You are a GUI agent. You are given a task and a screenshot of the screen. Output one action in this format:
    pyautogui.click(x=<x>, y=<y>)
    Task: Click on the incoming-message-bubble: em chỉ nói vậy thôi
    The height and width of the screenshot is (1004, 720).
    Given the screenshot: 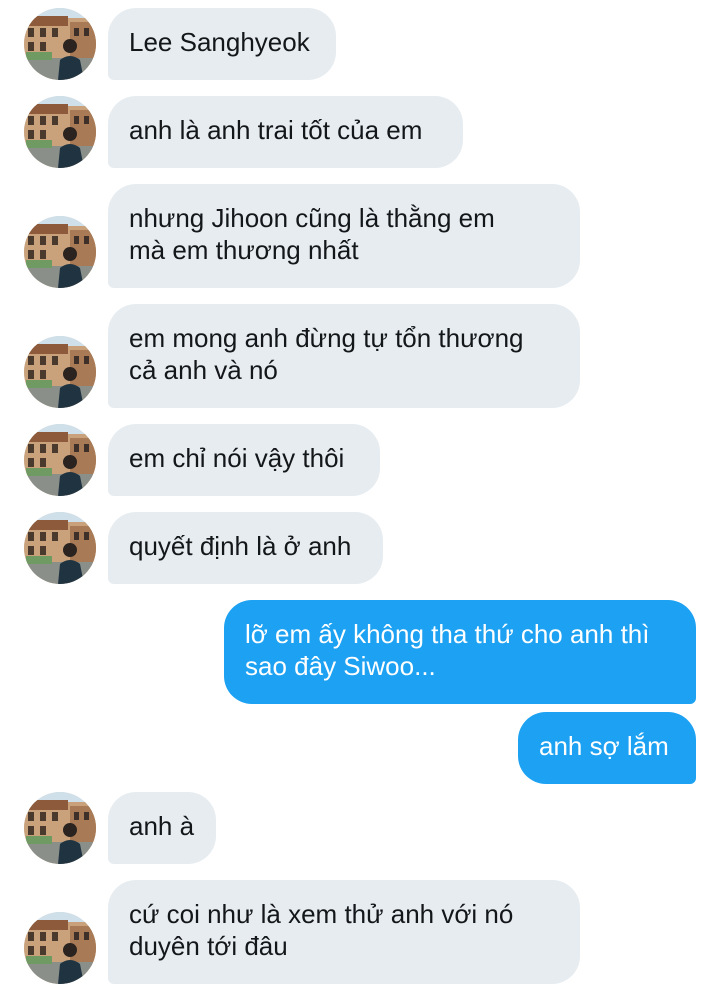 What is the action you would take?
    pyautogui.click(x=244, y=460)
    